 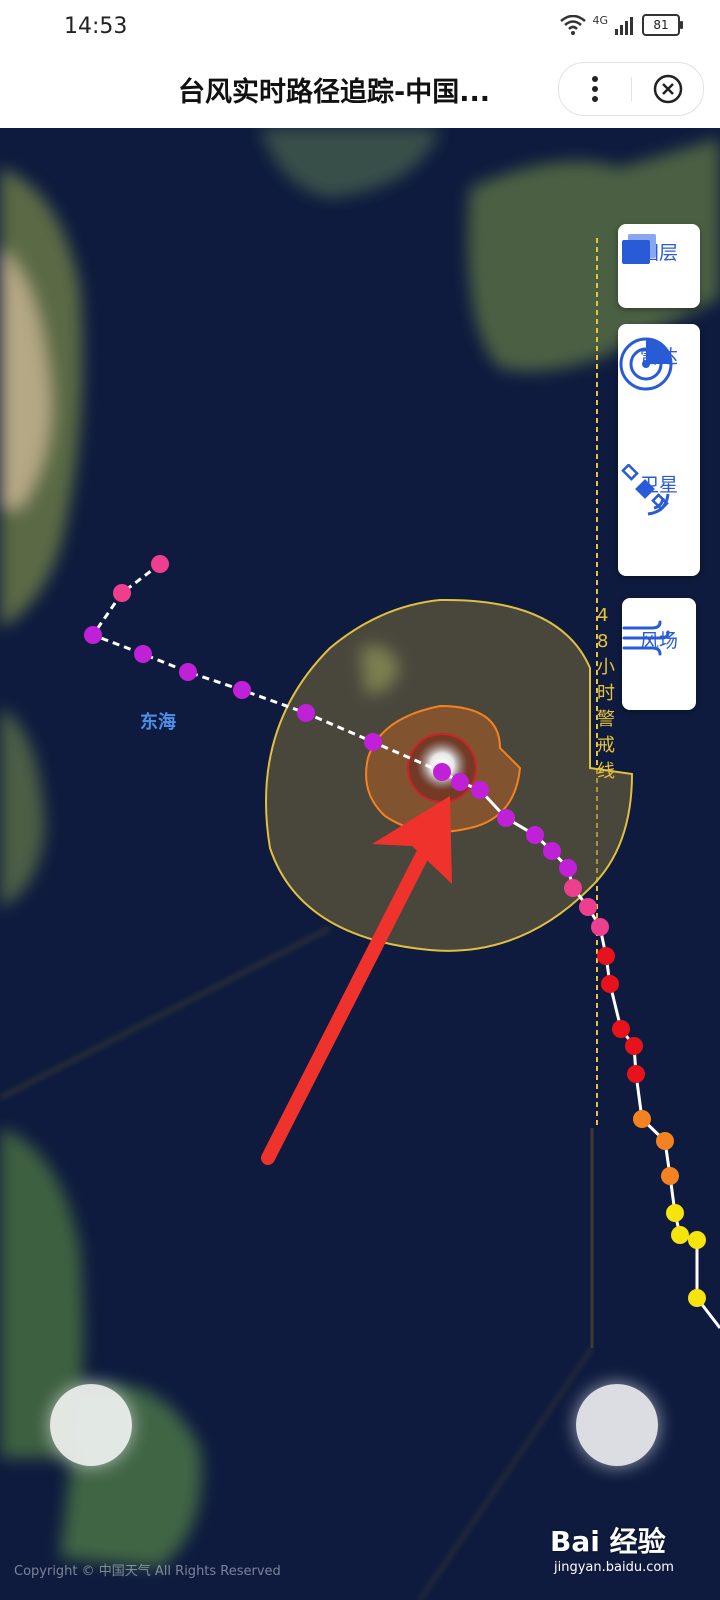 I want to click on signal-icon, so click(x=624, y=26).